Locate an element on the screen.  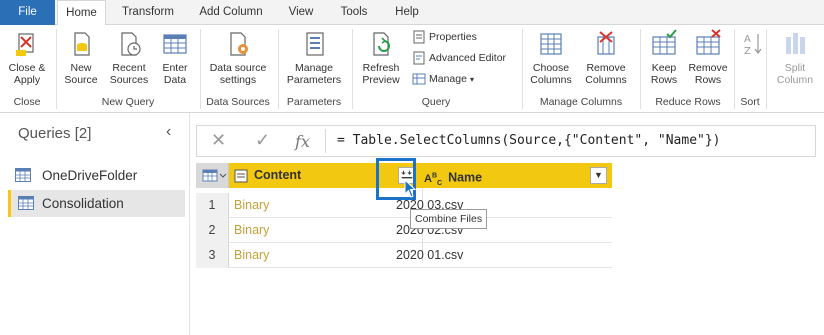
close-apply-button: Close & Apply is located at coordinates (27, 56).